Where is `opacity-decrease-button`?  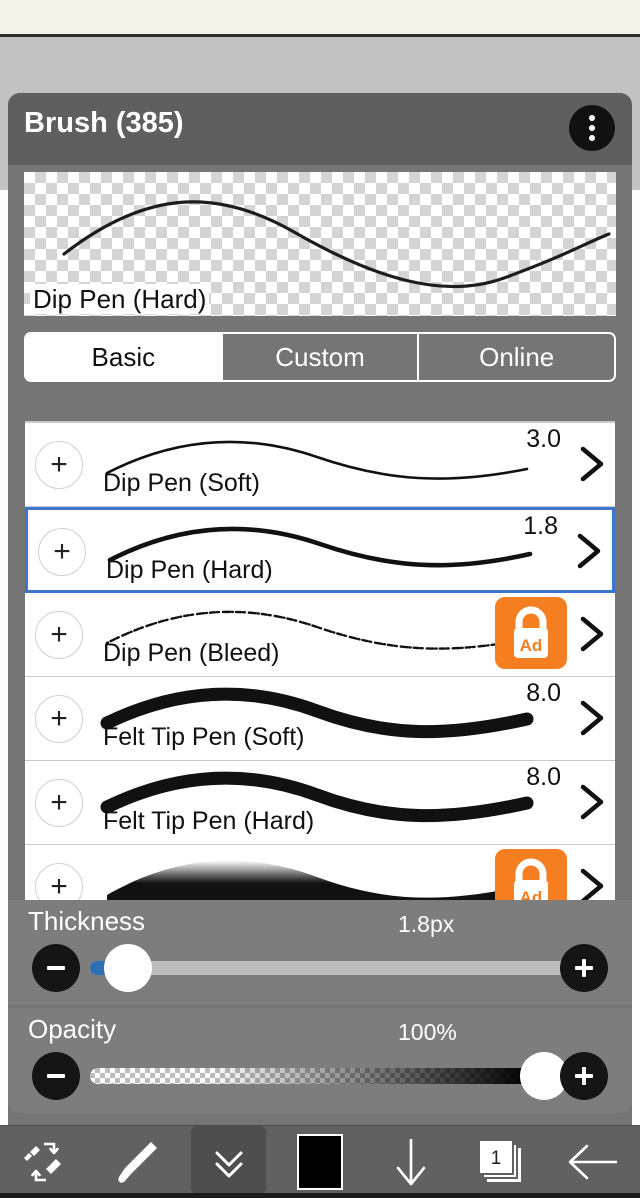
opacity-decrease-button is located at coordinates (56, 1076).